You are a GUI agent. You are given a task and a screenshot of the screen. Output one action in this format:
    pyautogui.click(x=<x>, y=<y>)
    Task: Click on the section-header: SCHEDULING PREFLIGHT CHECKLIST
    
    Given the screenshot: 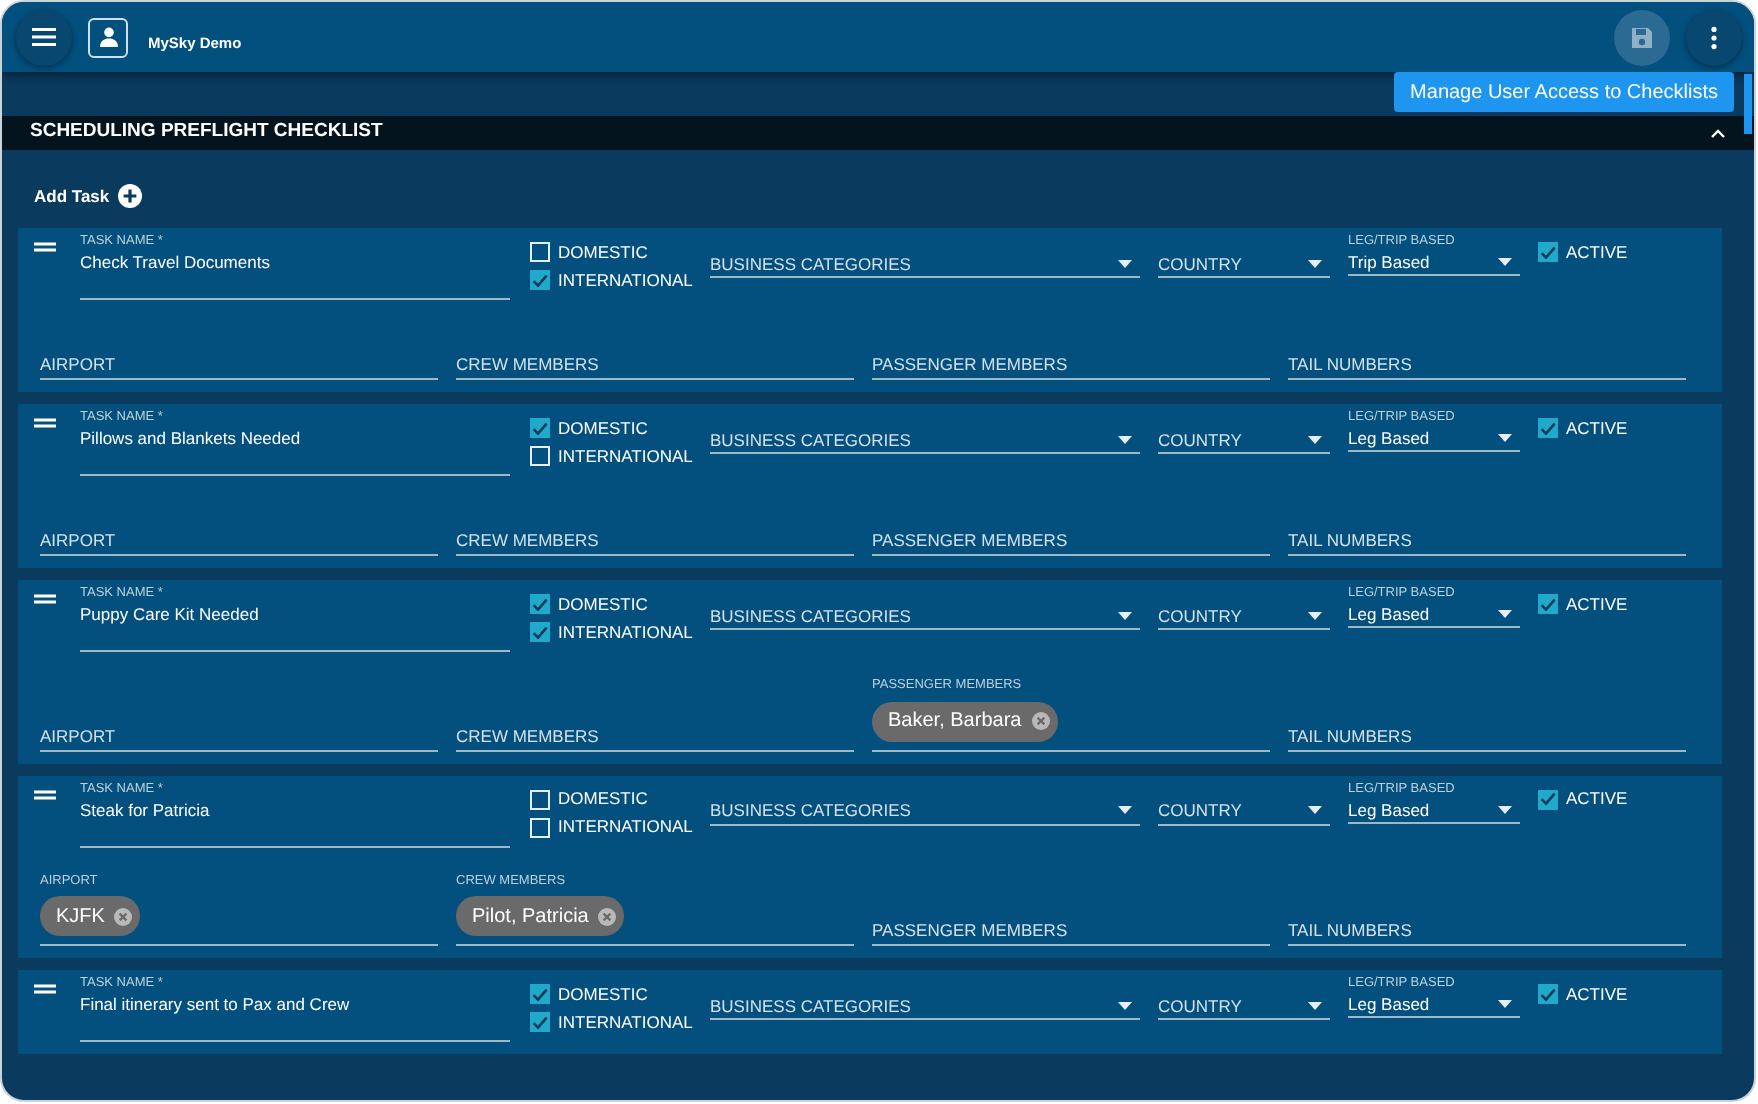 What is the action you would take?
    pyautogui.click(x=878, y=133)
    